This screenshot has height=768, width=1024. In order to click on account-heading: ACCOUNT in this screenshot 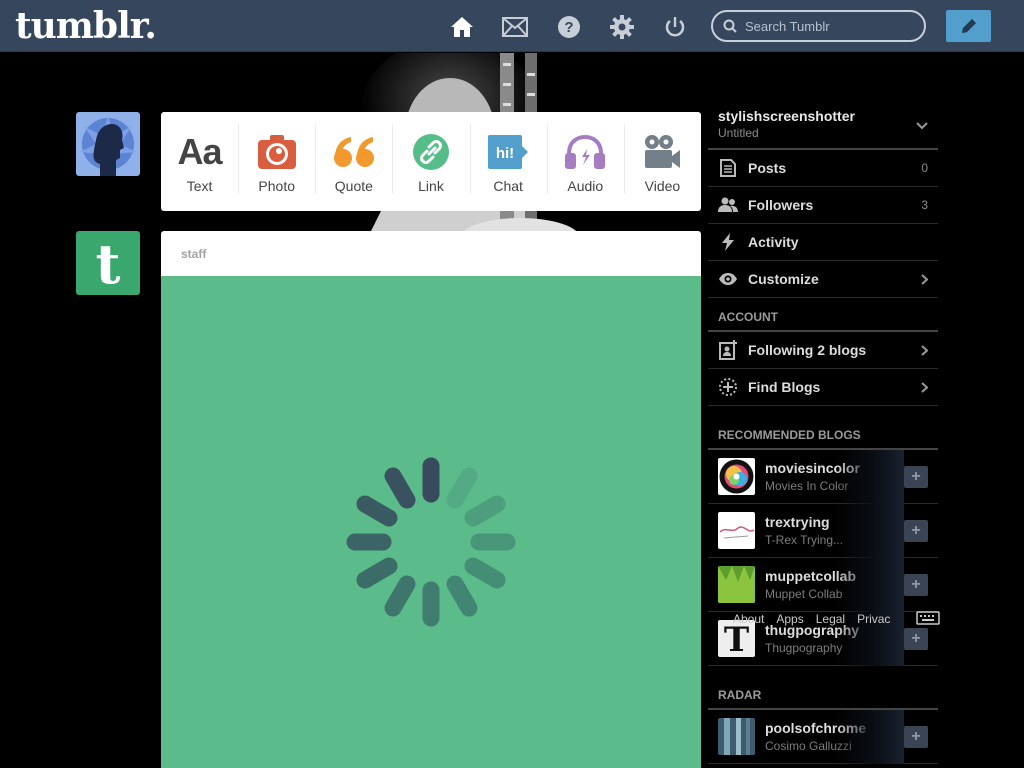, I will do `click(823, 315)`.